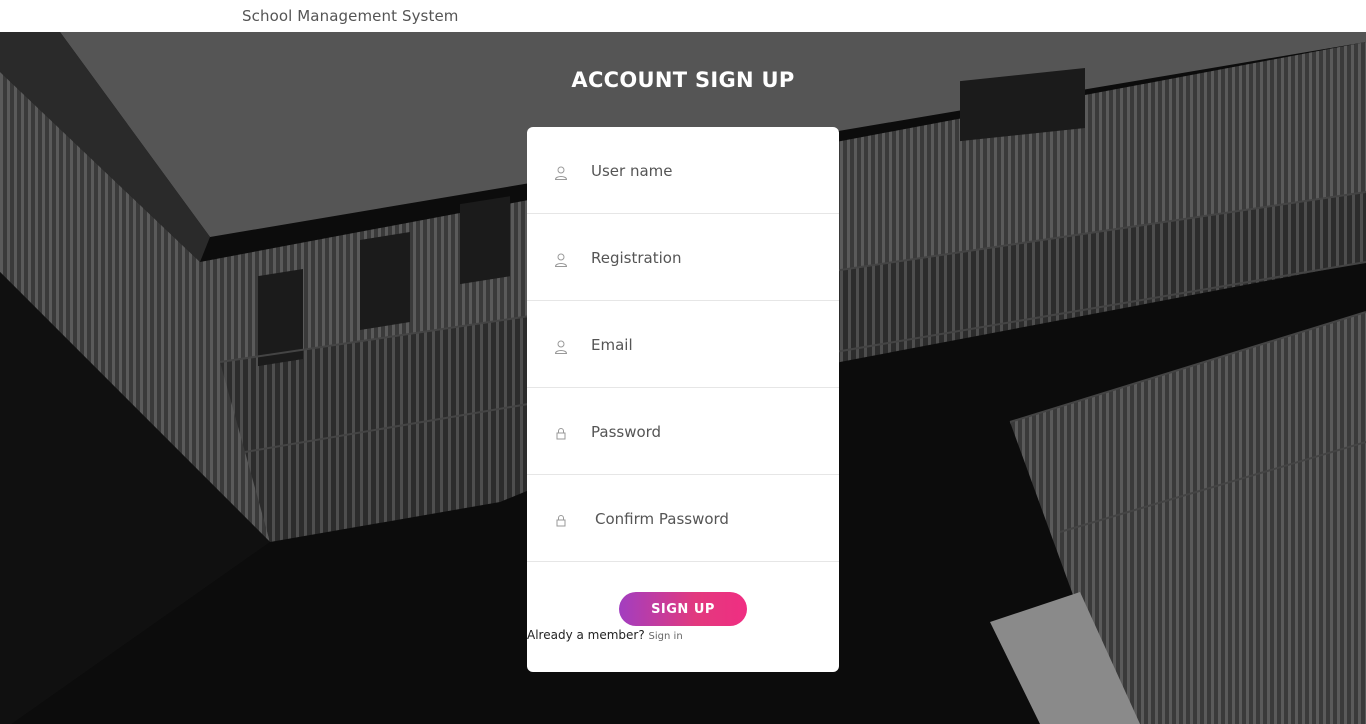 This screenshot has width=1366, height=724. What do you see at coordinates (705, 519) in the screenshot?
I see `confirm-password-input` at bounding box center [705, 519].